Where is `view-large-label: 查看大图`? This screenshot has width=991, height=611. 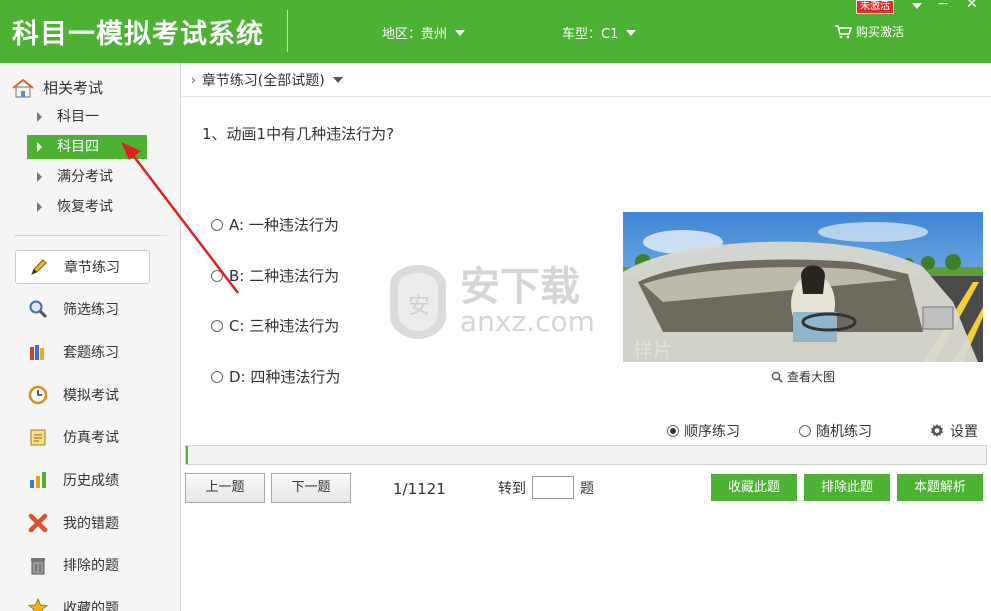 view-large-label: 查看大图 is located at coordinates (811, 377).